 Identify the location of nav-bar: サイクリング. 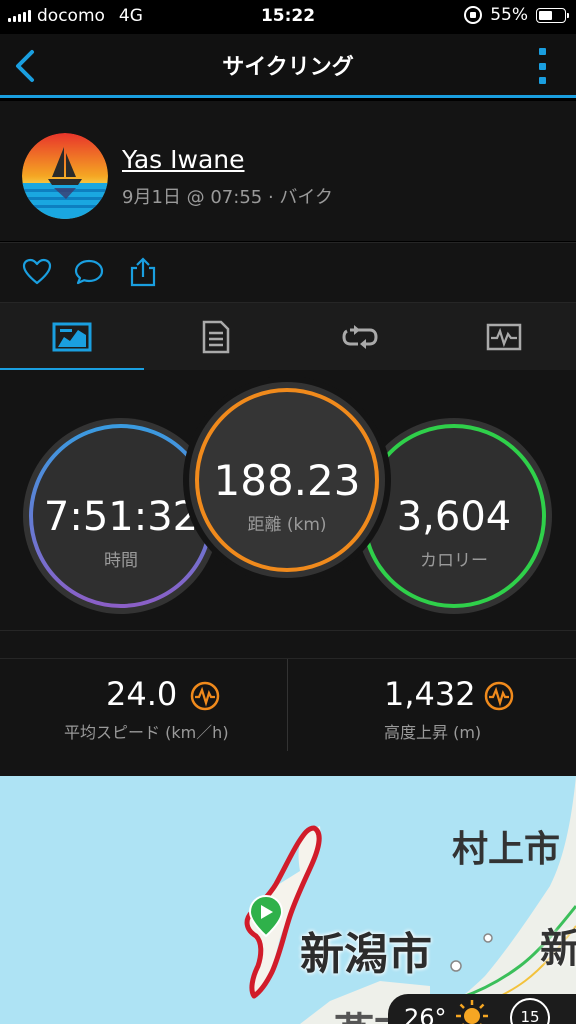
(288, 66).